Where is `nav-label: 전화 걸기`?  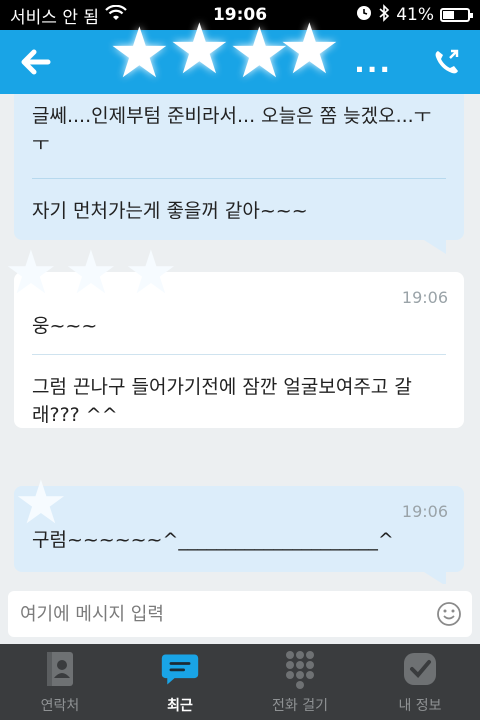
nav-label: 전화 걸기 is located at coordinates (300, 706).